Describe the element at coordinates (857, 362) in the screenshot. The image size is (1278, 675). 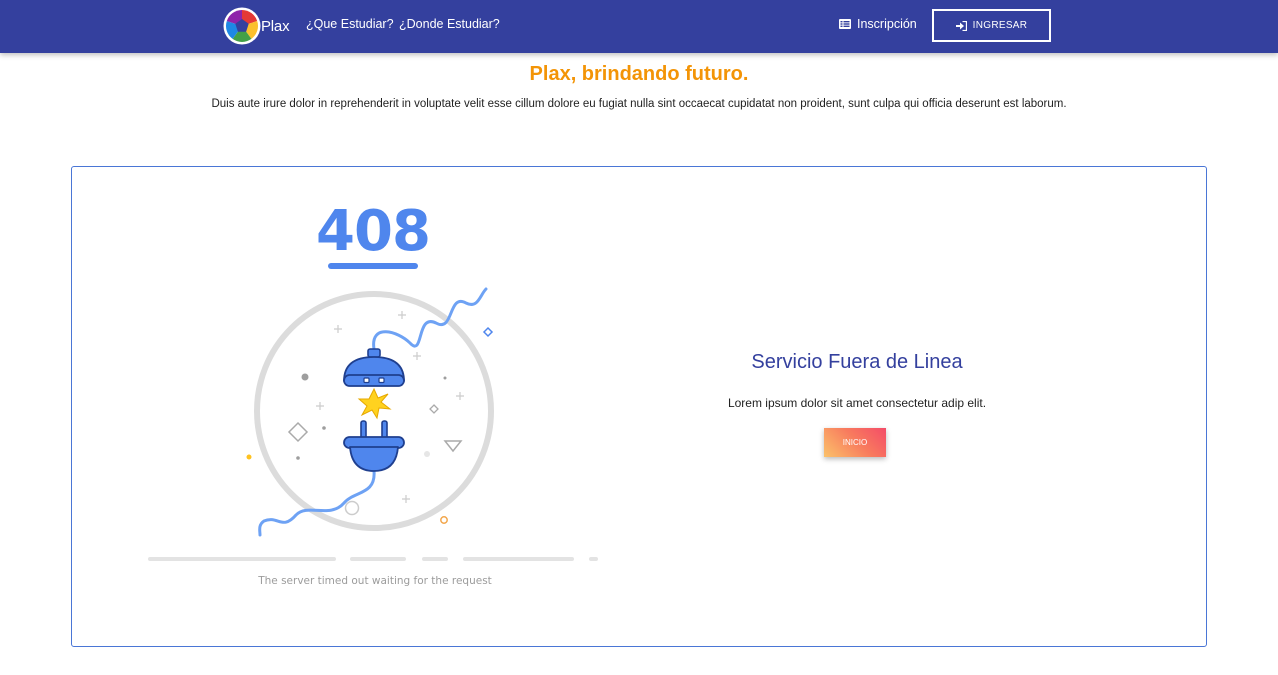
I see `error-heading: Servicio Fuera de Linea` at that location.